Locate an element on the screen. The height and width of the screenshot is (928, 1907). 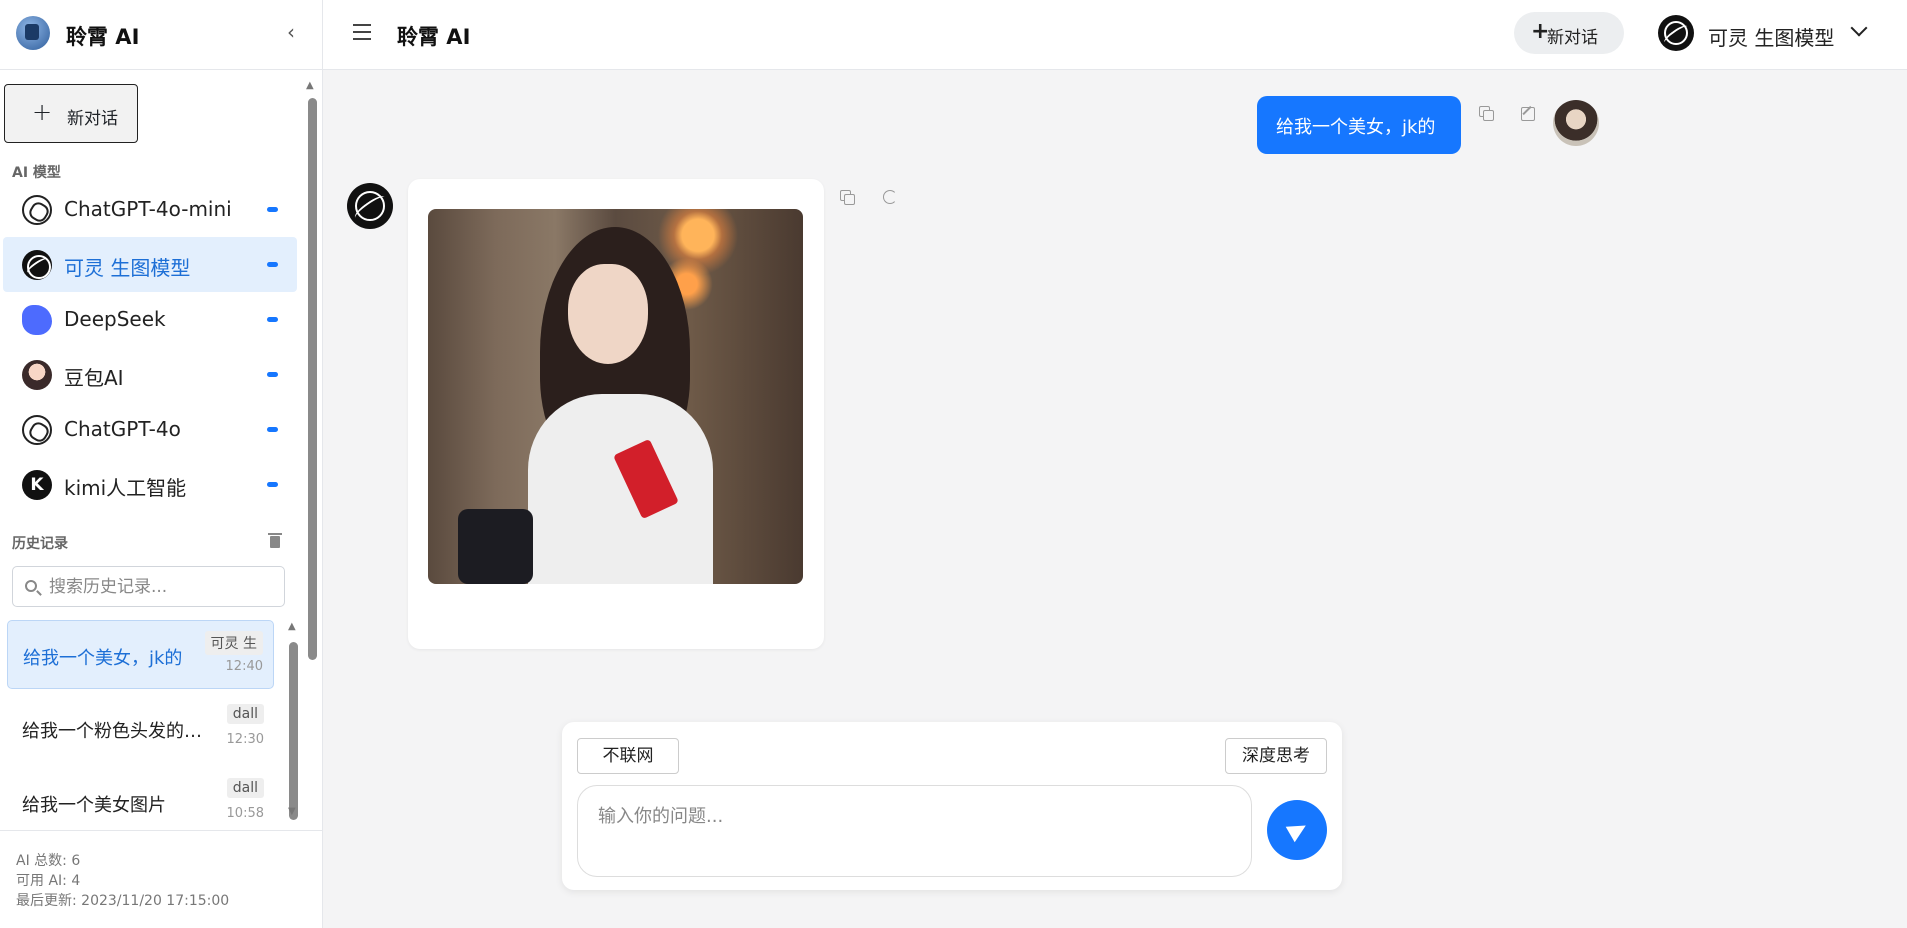
page-title: 聆霄 AI is located at coordinates (434, 37).